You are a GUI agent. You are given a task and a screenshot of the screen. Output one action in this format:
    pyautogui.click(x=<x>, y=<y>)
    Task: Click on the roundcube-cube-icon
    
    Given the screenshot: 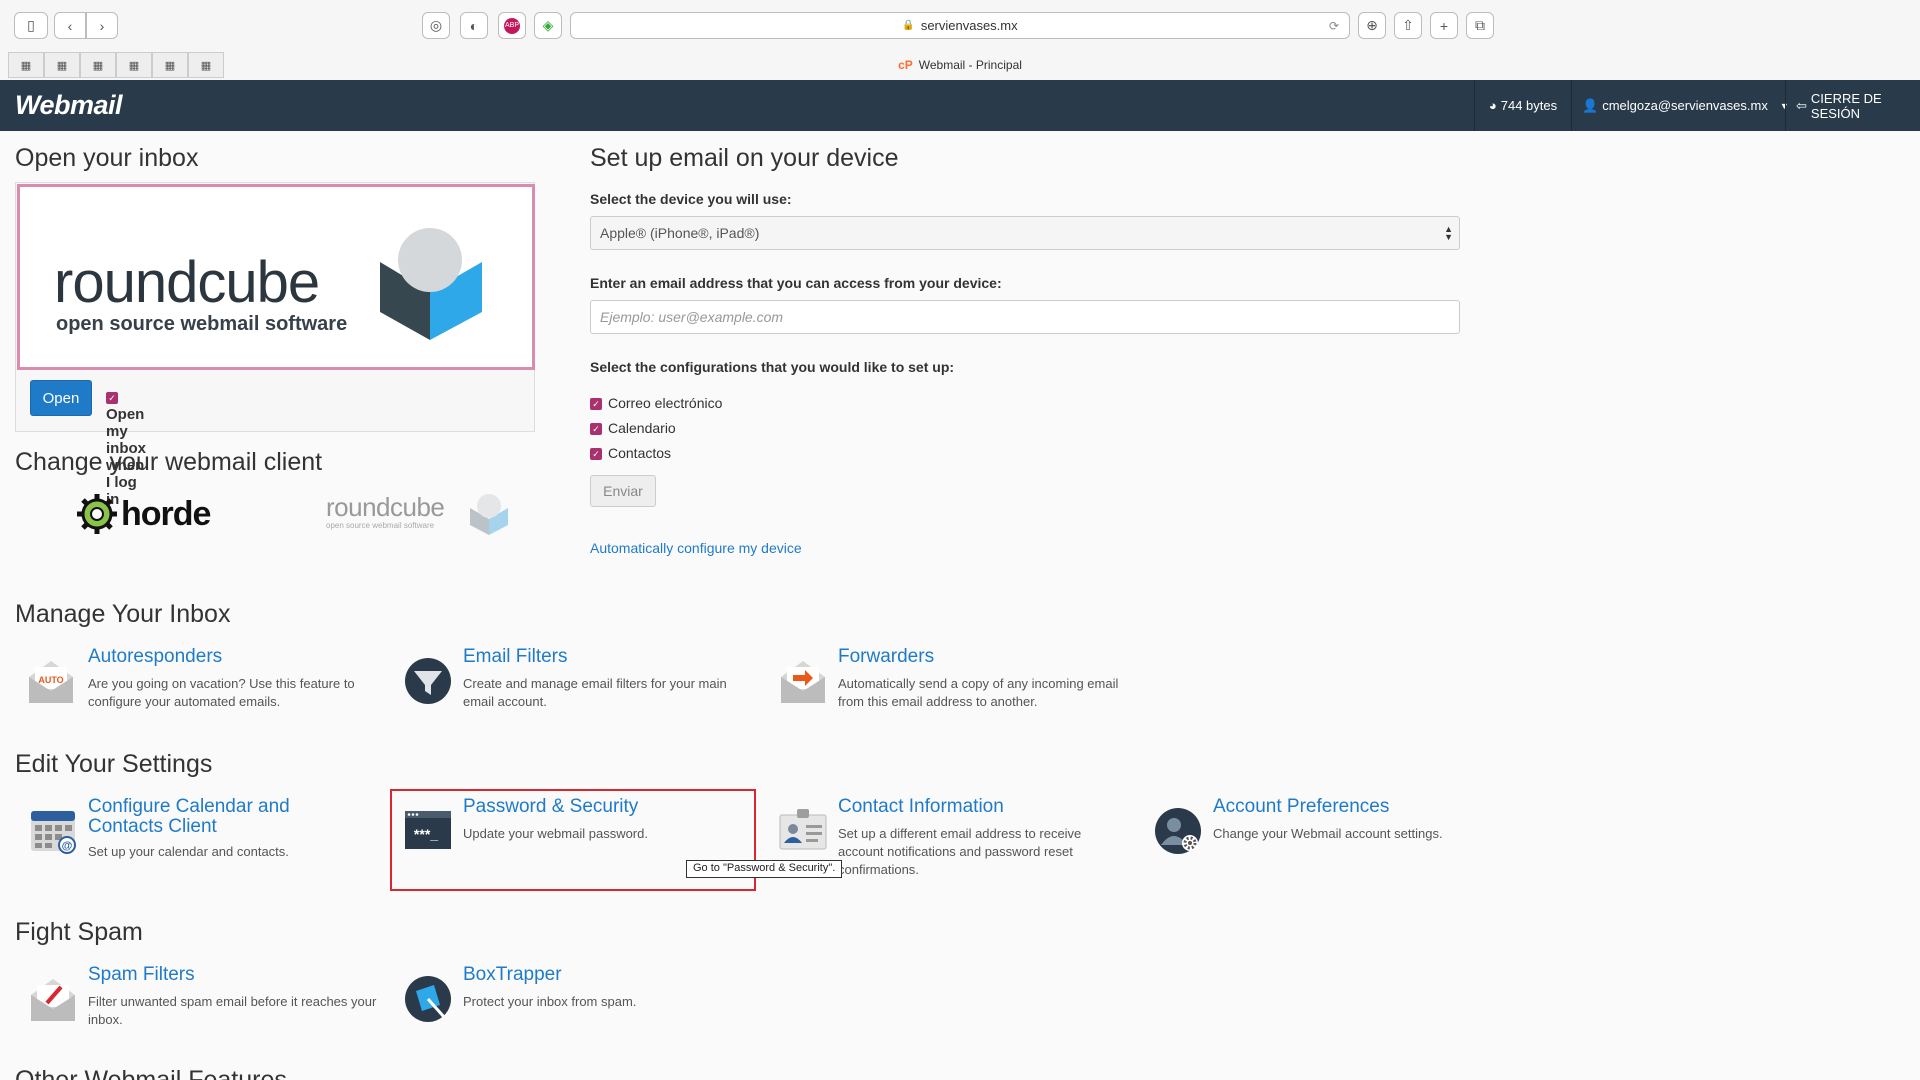 What is the action you would take?
    pyautogui.click(x=431, y=284)
    